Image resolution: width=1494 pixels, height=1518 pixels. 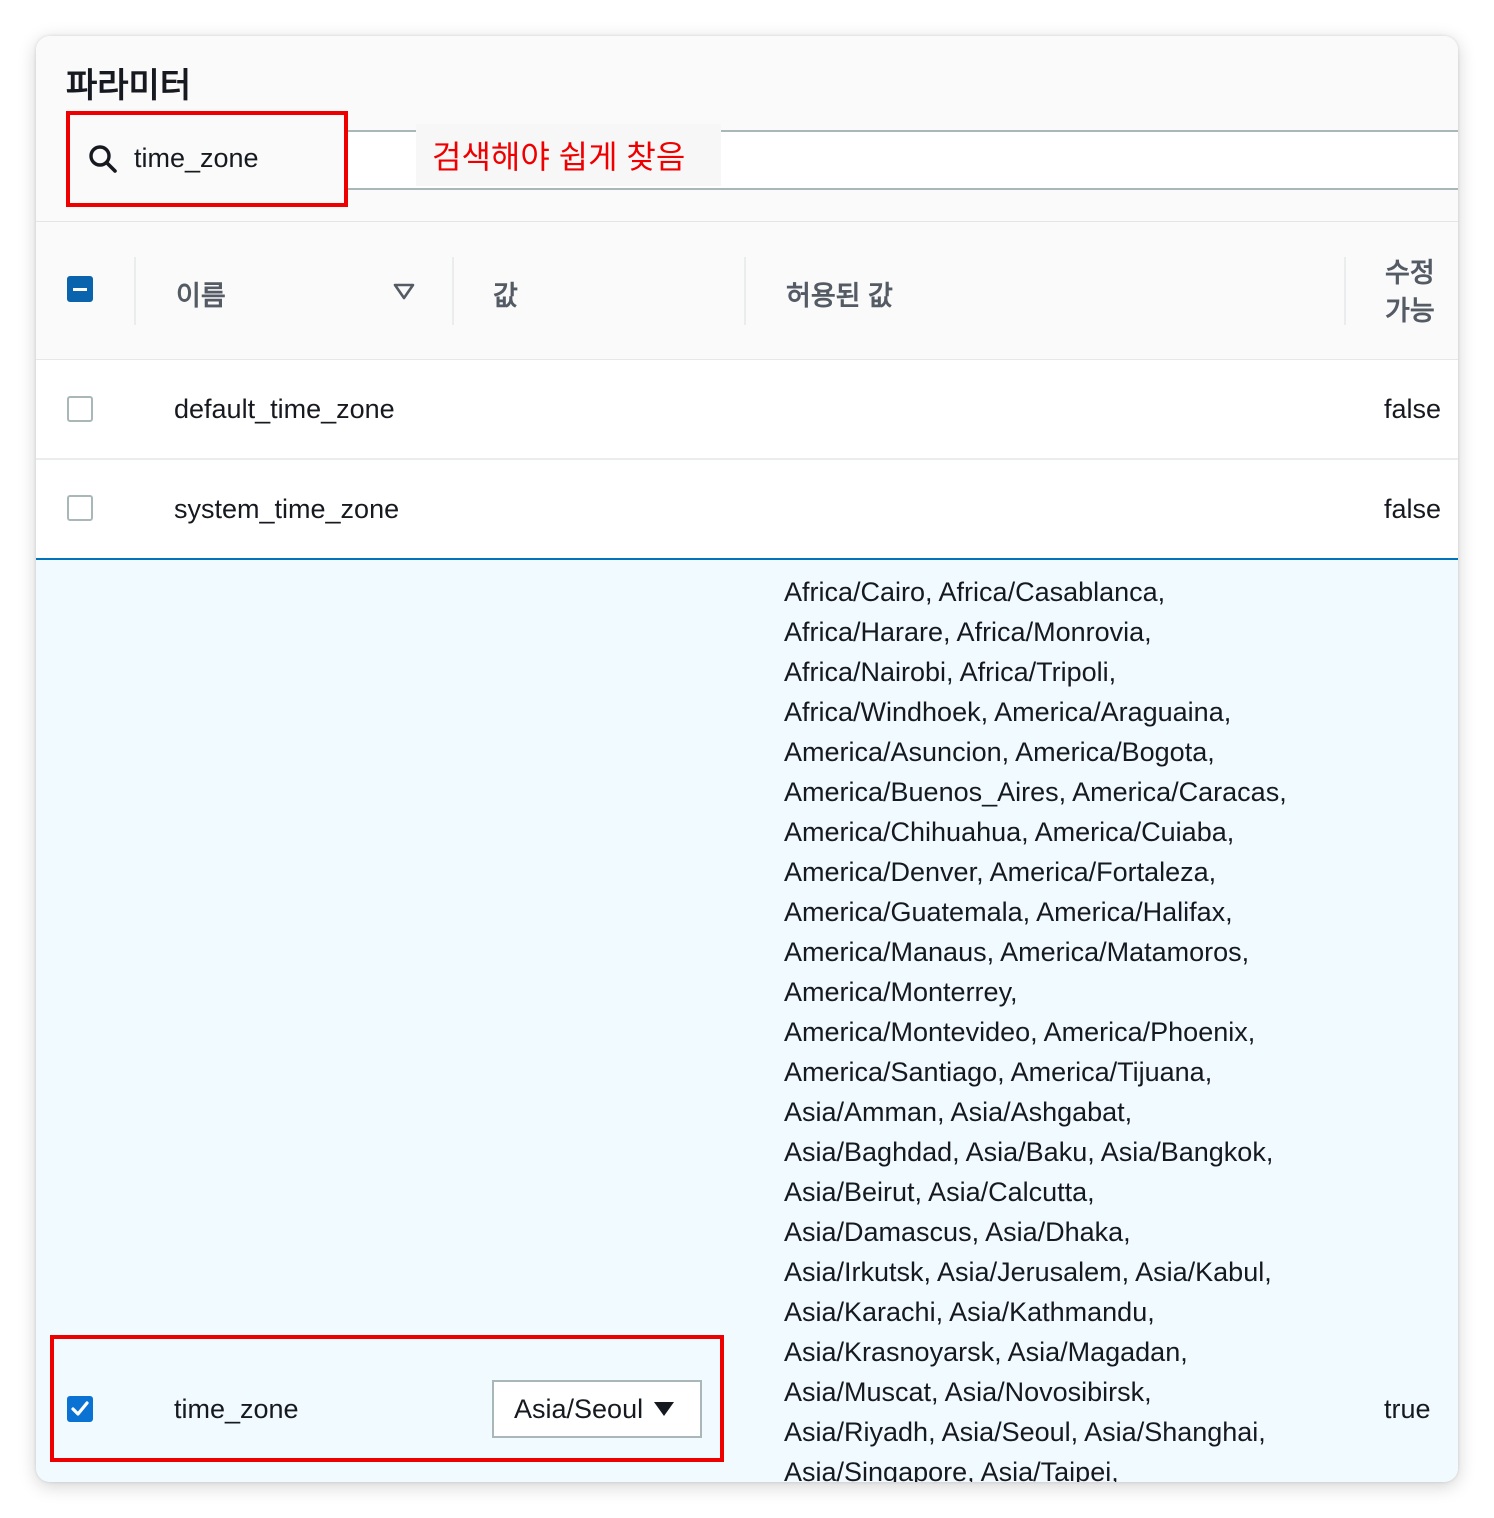 I want to click on allowed-value-line: Asia/Beirut, Asia/Calcutta,, so click(x=939, y=1192).